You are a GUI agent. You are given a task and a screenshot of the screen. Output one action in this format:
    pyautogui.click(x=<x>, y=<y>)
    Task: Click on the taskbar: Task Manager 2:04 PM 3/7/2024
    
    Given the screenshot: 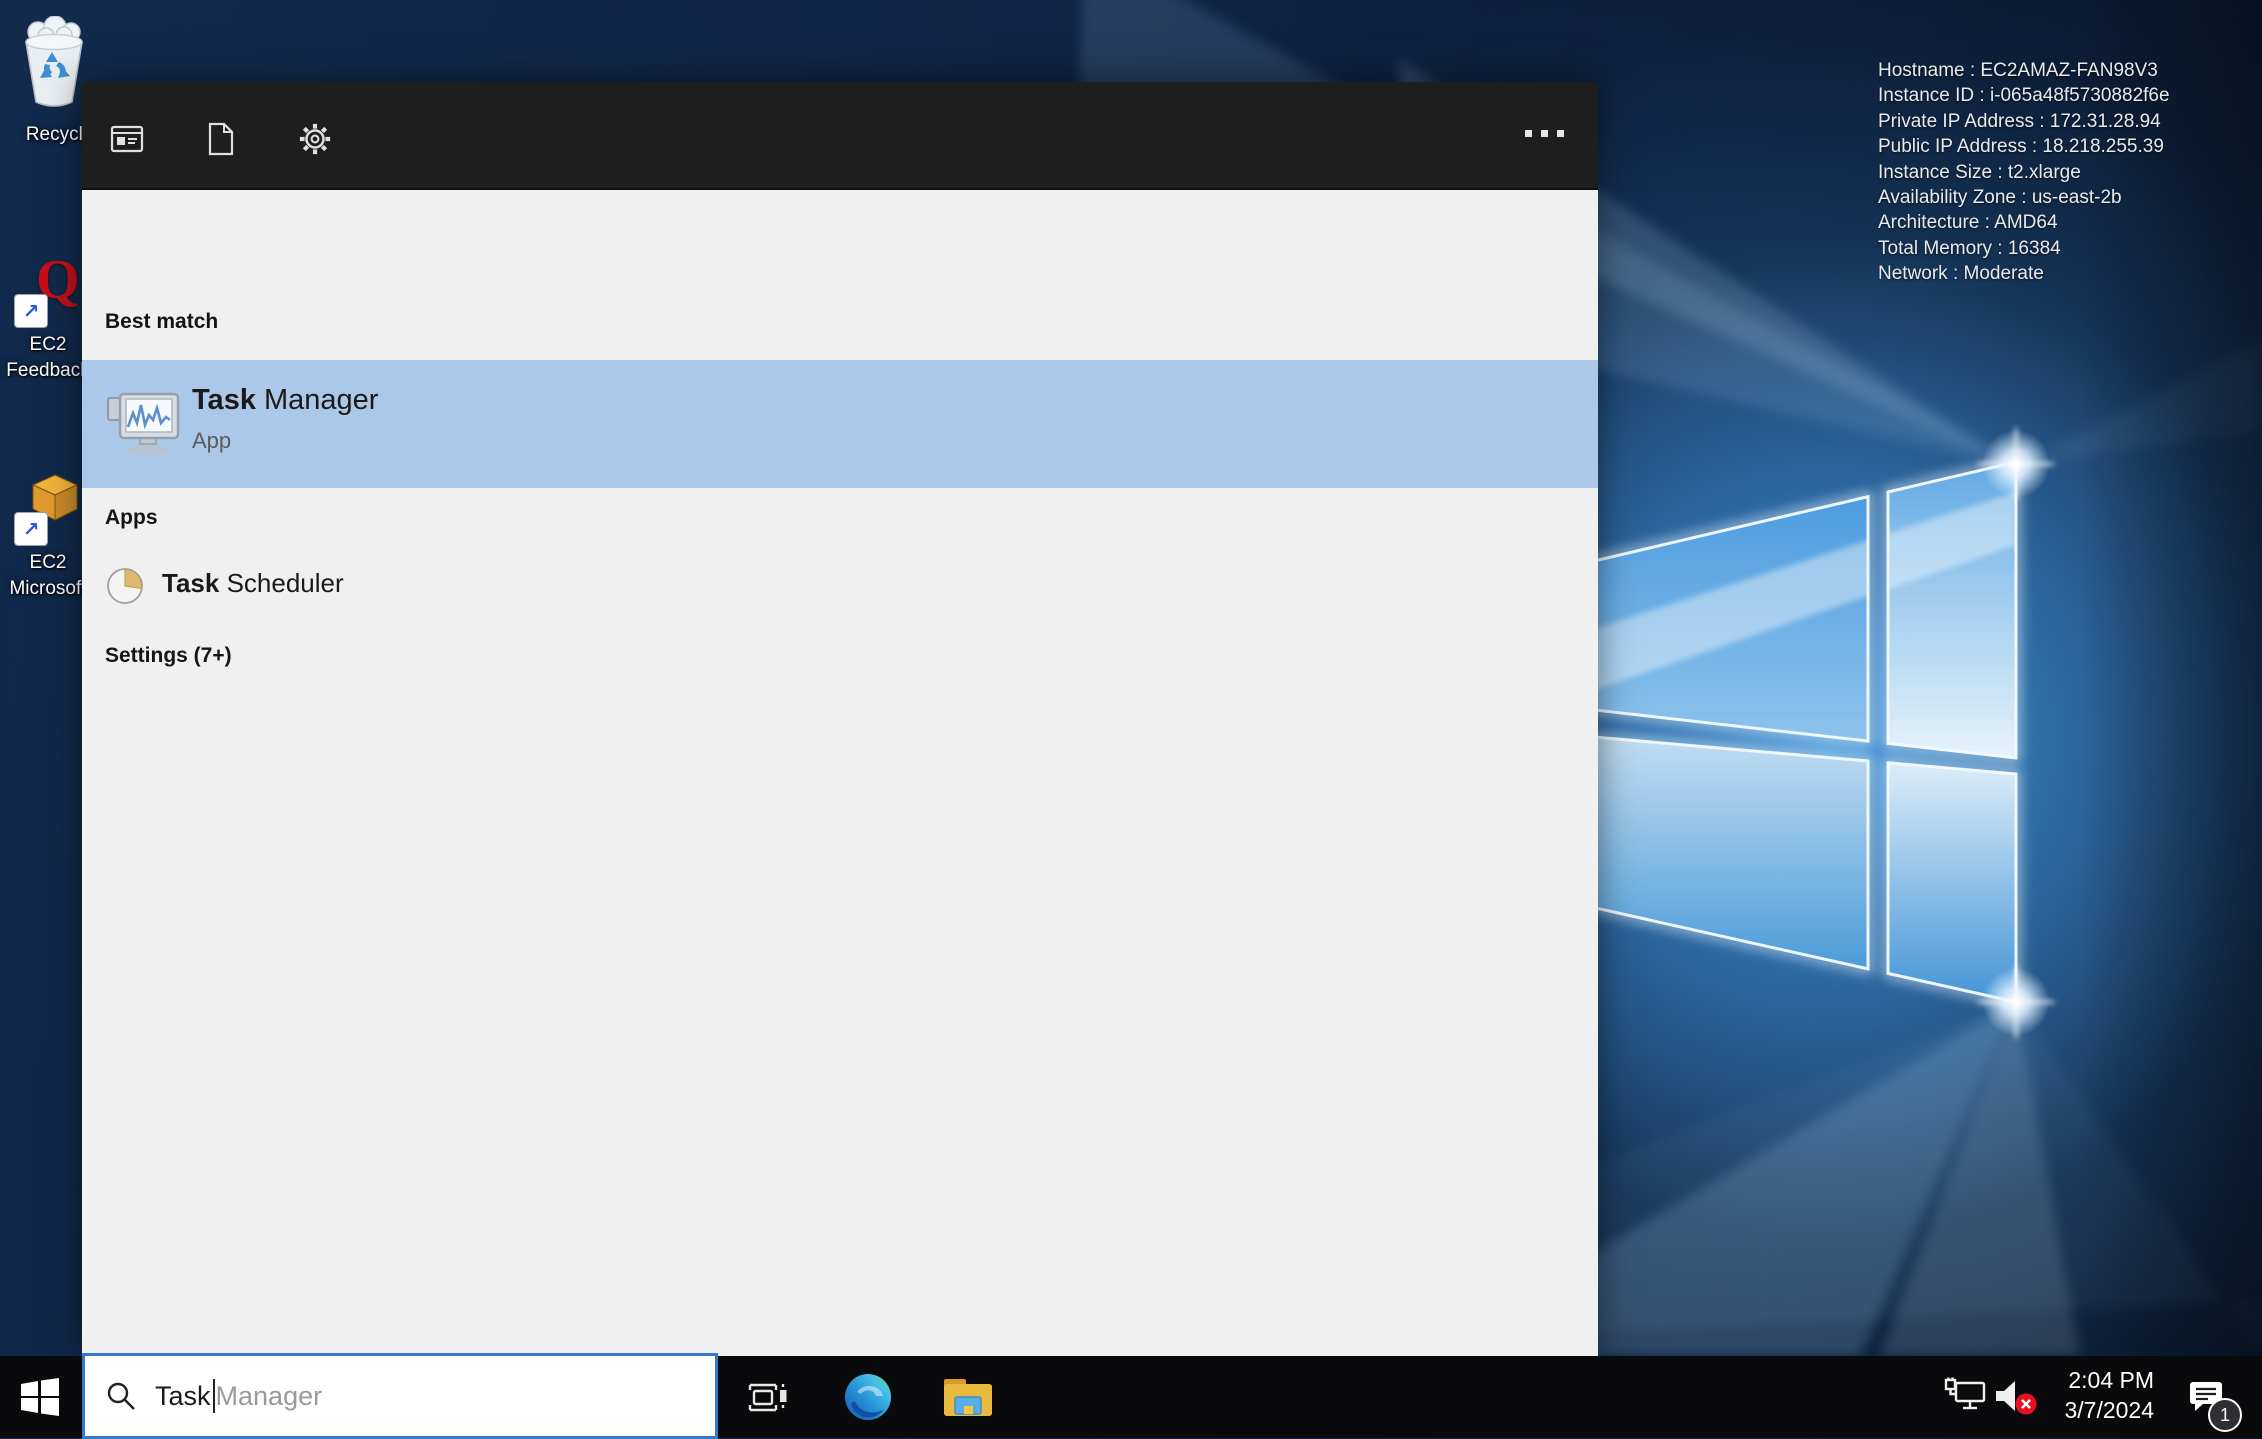 What is the action you would take?
    pyautogui.click(x=1131, y=1396)
    